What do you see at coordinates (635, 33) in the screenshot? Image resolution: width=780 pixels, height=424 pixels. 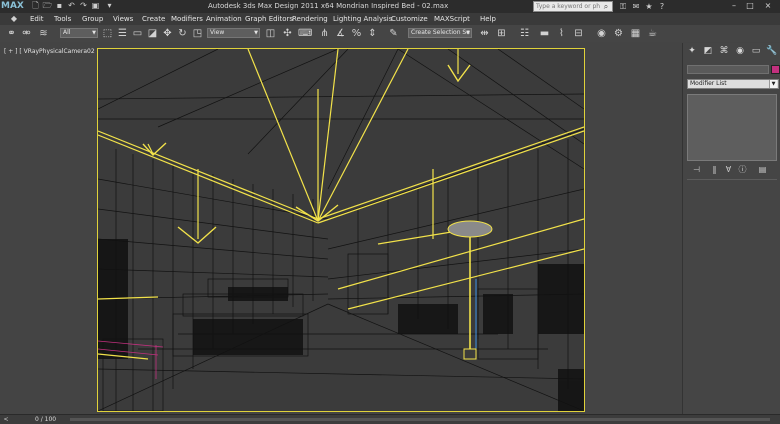 I see `rendered-frame-icon: ▦` at bounding box center [635, 33].